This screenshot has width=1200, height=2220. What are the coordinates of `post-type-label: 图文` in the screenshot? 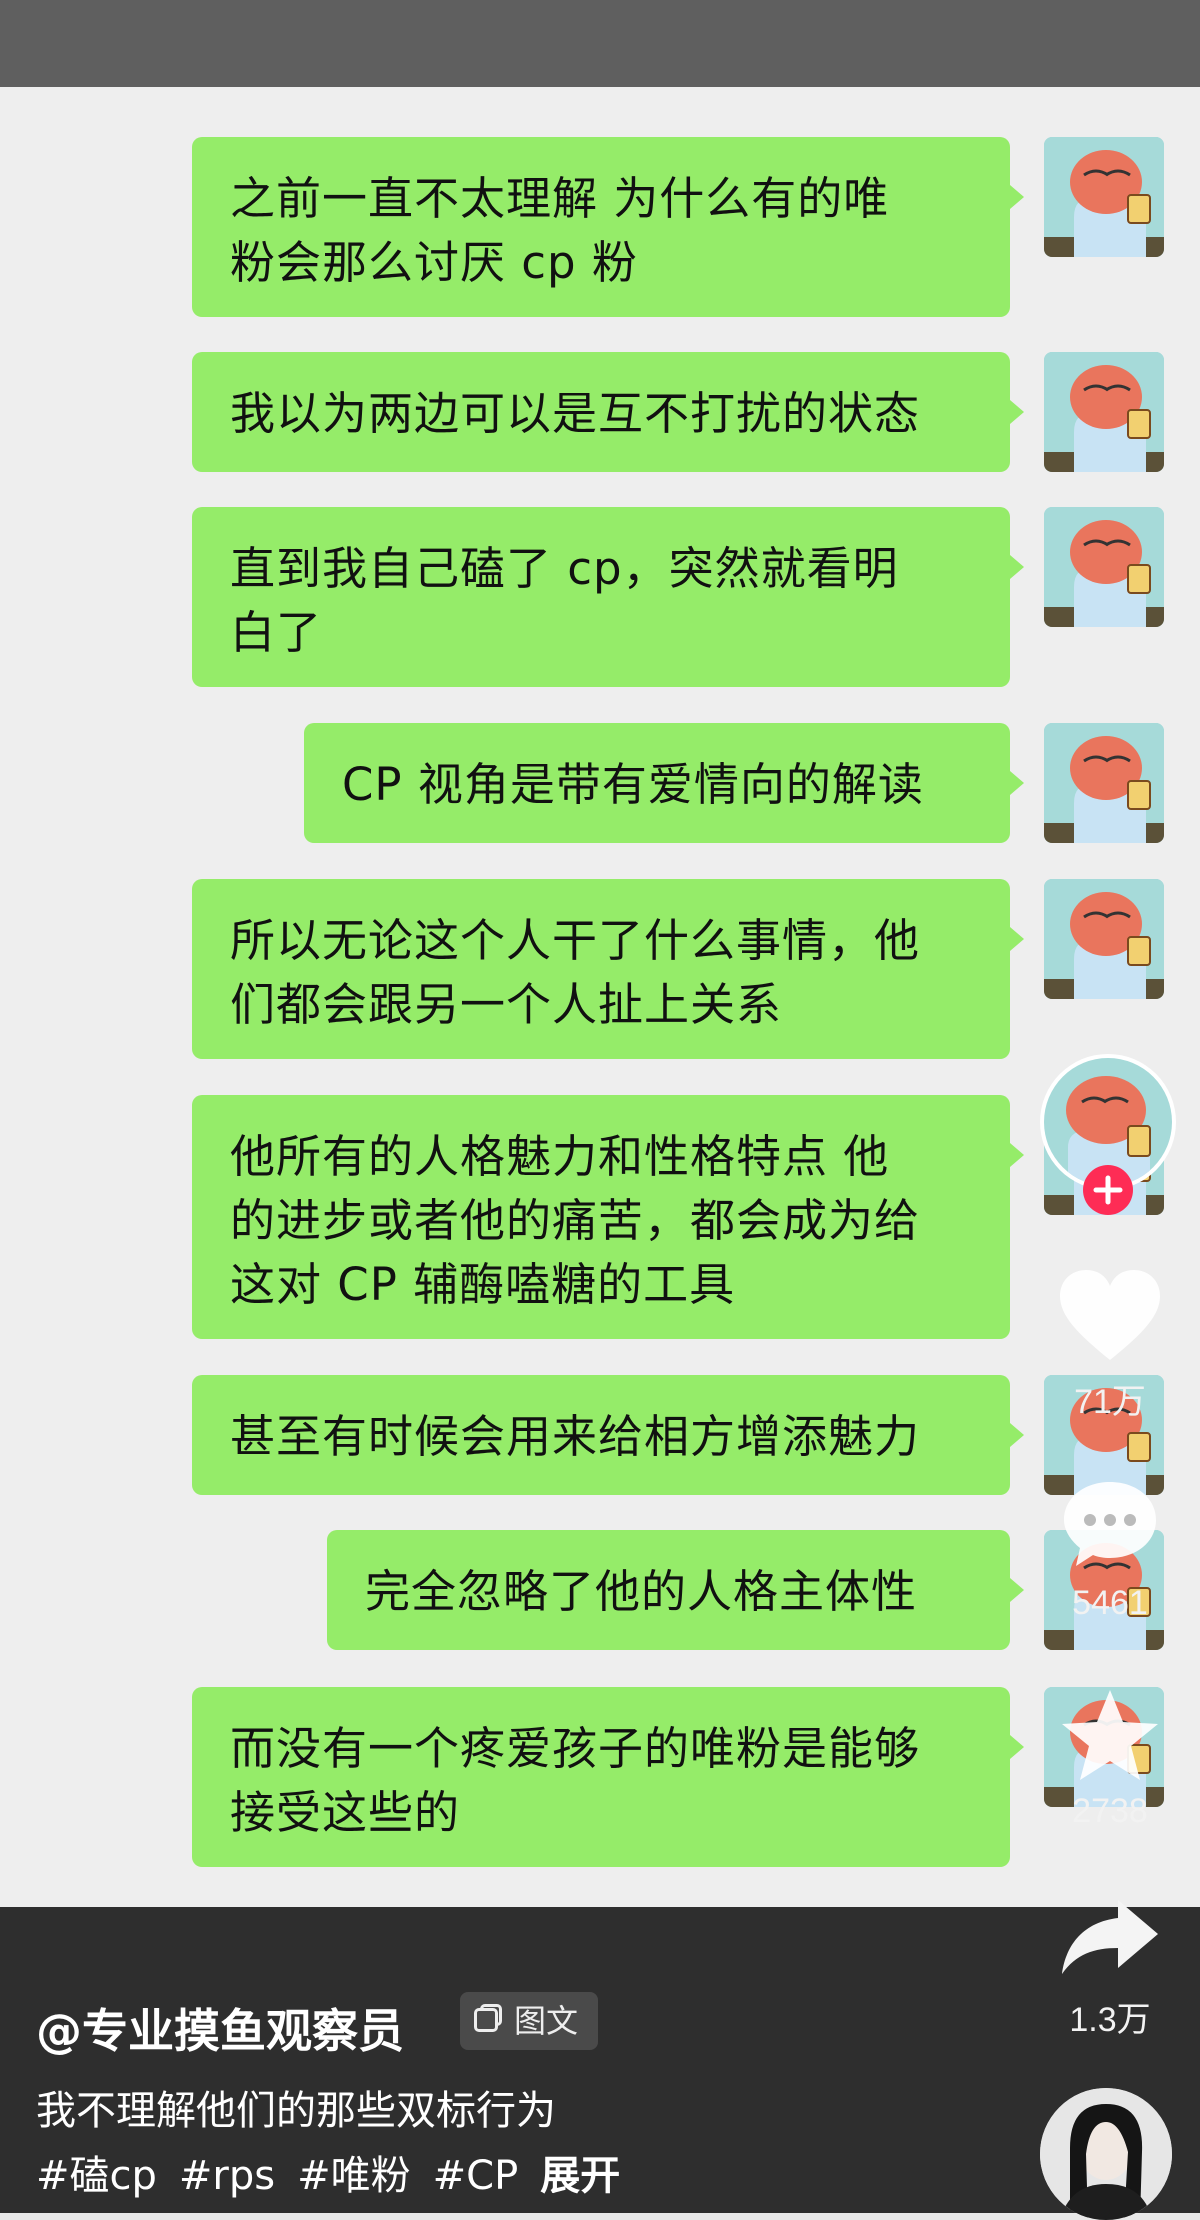 It's located at (546, 2021).